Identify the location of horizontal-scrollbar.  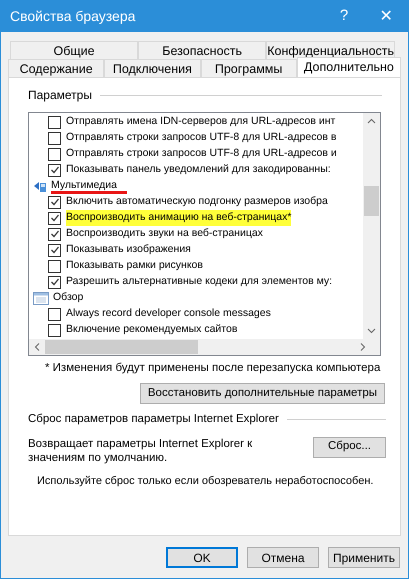
(204, 347).